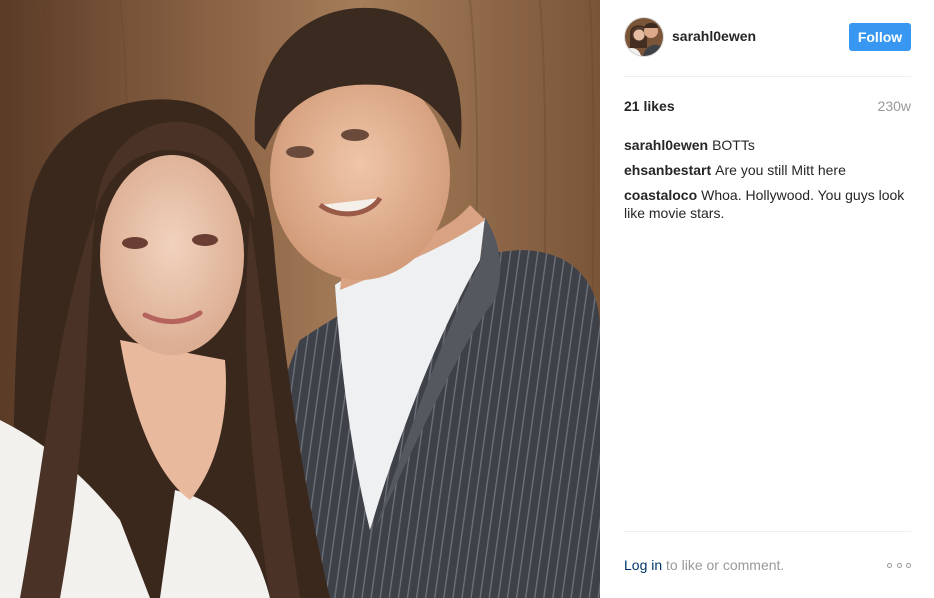 Image resolution: width=934 pixels, height=598 pixels. Describe the element at coordinates (644, 37) in the screenshot. I see `avatar` at that location.